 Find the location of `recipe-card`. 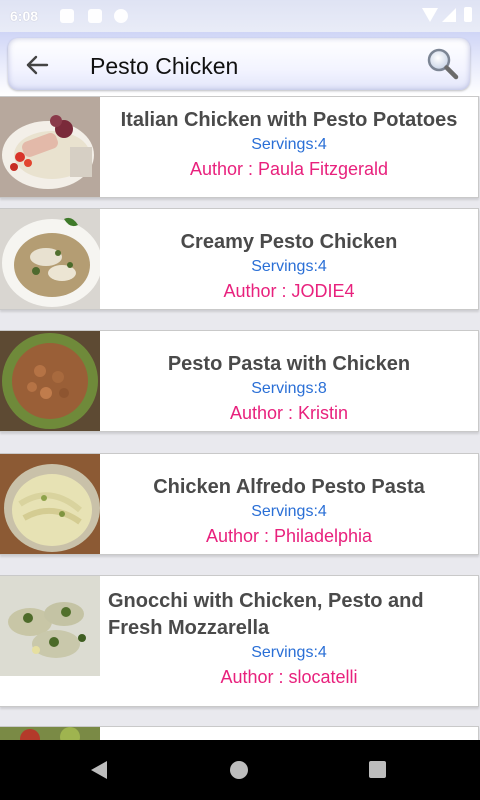

recipe-card is located at coordinates (239, 733).